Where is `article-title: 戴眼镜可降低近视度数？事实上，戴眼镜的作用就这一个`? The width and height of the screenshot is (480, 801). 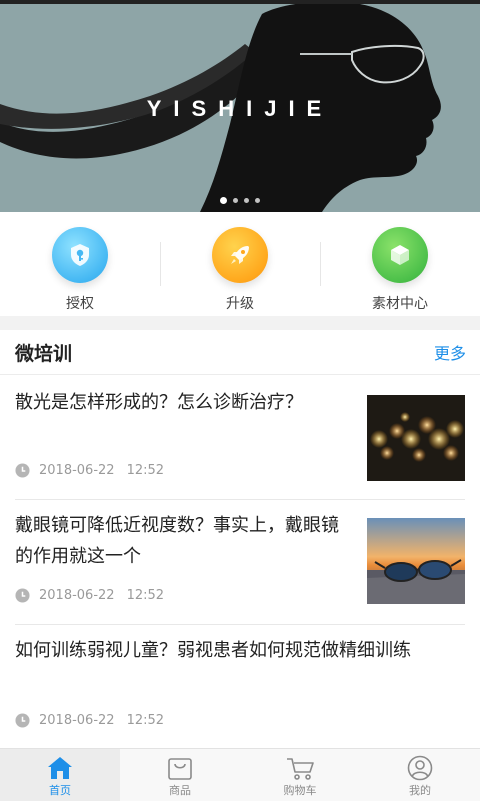 article-title: 戴眼镜可降低近视度数？事实上，戴眼镜的作用就这一个 is located at coordinates (177, 541).